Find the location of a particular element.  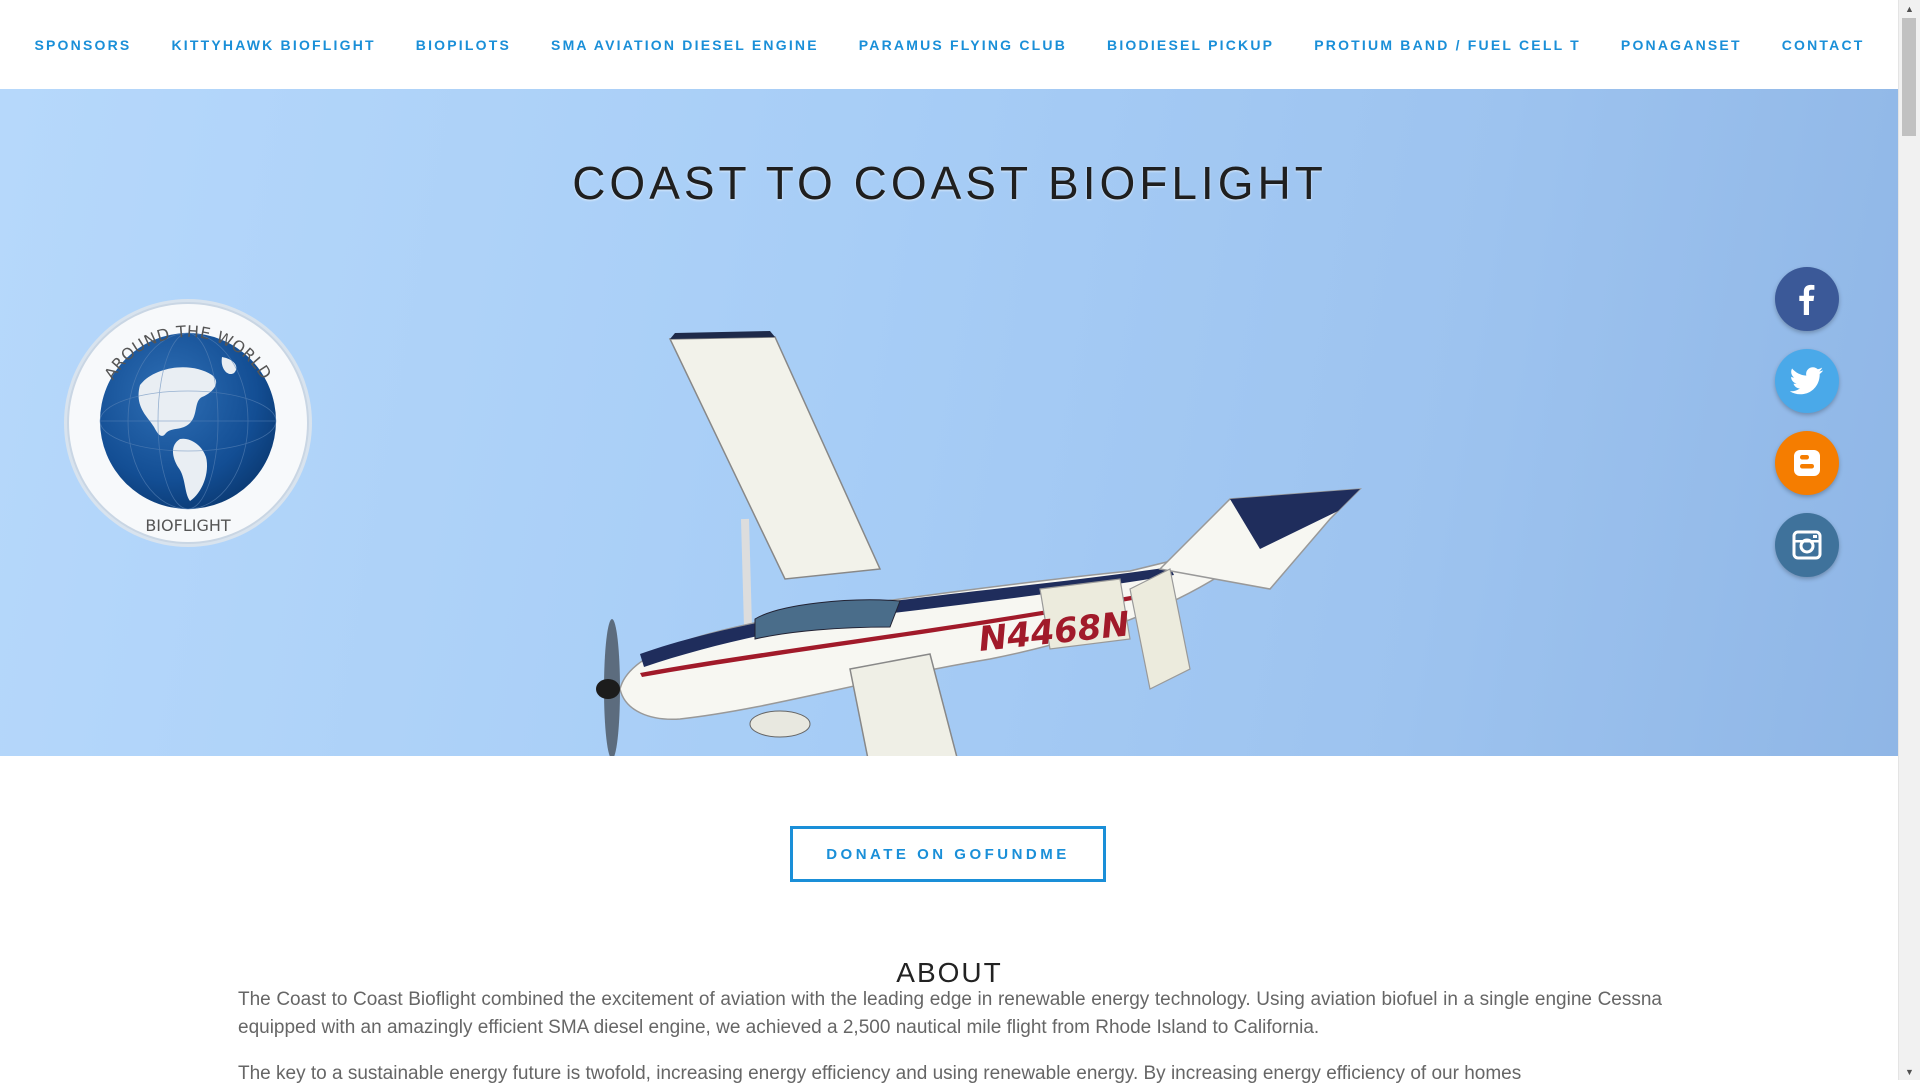

nav-link-paramus-flying-club: PARAMUS FLYING CLUB is located at coordinates (963, 45).